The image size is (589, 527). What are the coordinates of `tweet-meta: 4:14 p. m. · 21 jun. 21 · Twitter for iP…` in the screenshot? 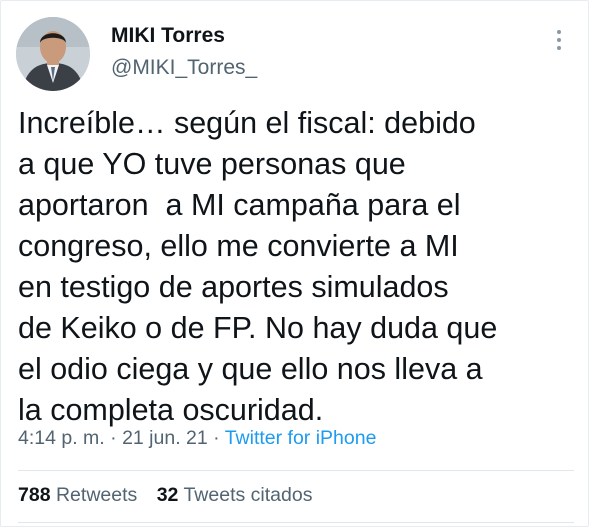 It's located at (197, 438).